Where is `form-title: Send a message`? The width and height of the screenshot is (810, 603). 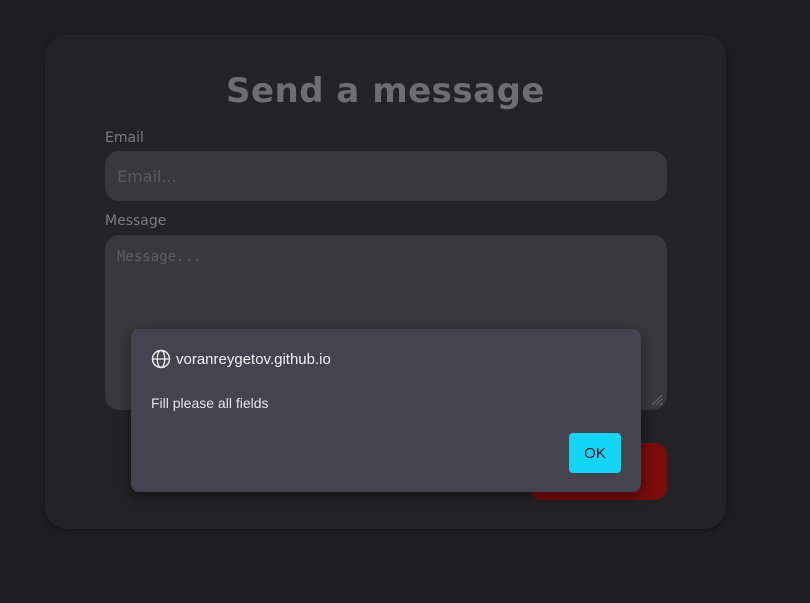 form-title: Send a message is located at coordinates (385, 91).